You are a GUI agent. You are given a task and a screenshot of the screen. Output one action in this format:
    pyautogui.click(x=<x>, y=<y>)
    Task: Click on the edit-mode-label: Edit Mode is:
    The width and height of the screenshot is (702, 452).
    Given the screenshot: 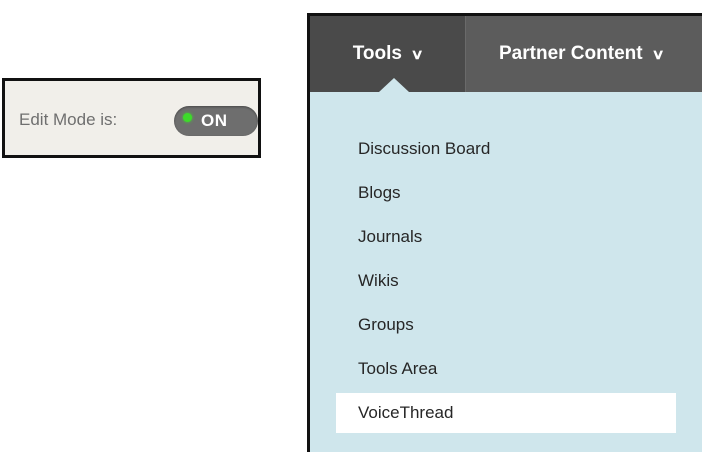 What is the action you would take?
    pyautogui.click(x=68, y=119)
    